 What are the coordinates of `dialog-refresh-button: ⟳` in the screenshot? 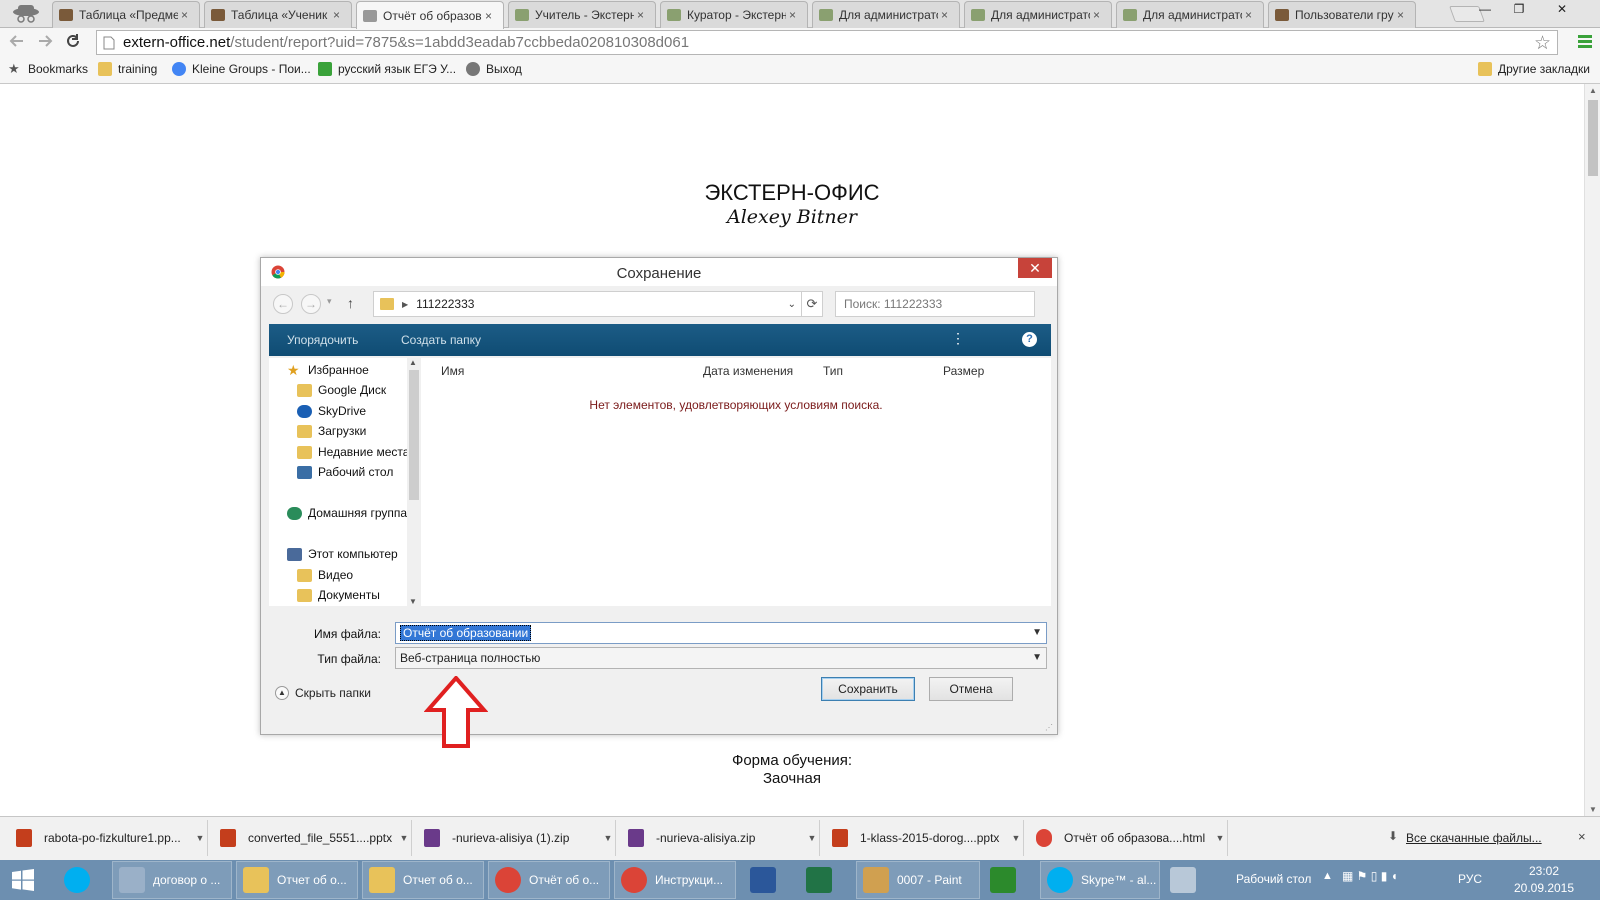 It's located at (812, 304).